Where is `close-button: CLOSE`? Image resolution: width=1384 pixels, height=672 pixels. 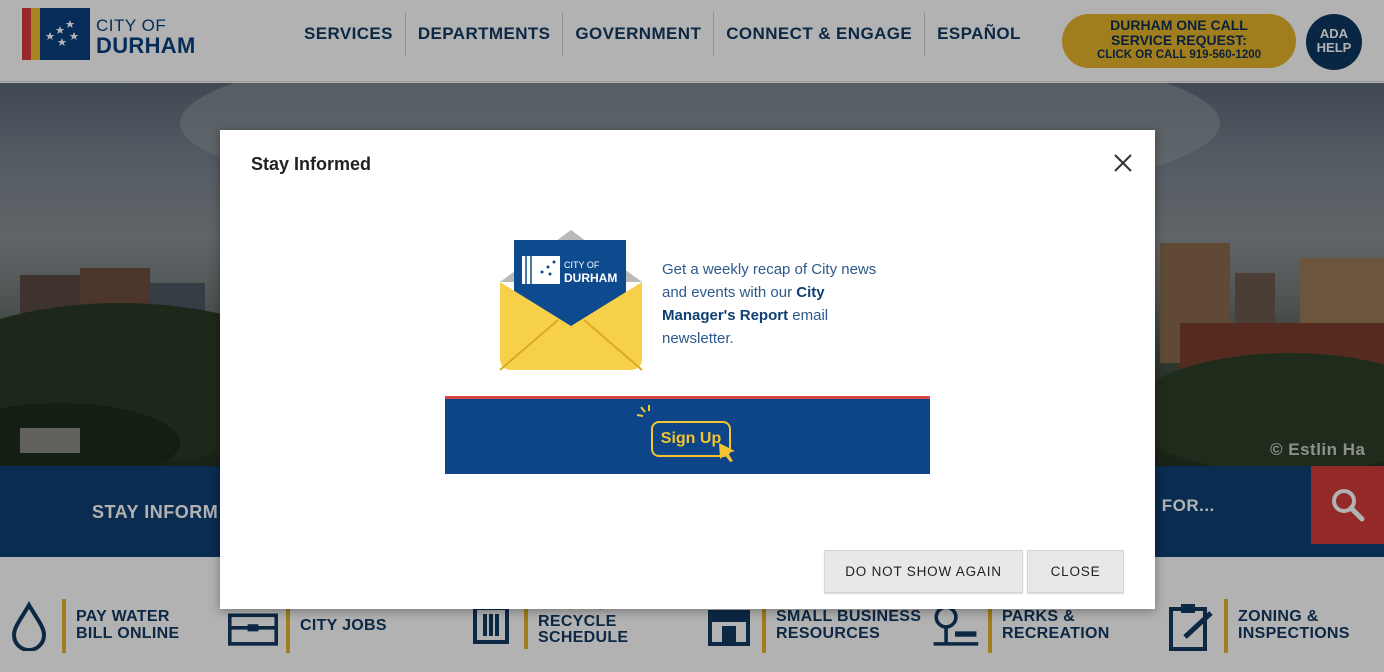 close-button: CLOSE is located at coordinates (1075, 571).